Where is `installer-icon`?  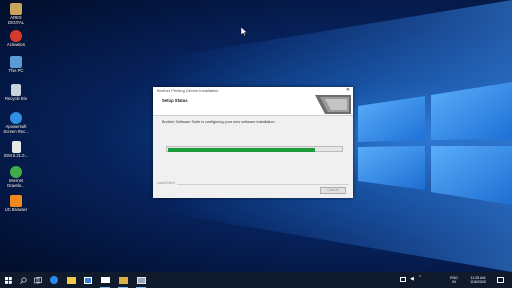 installer-icon is located at coordinates (141, 280).